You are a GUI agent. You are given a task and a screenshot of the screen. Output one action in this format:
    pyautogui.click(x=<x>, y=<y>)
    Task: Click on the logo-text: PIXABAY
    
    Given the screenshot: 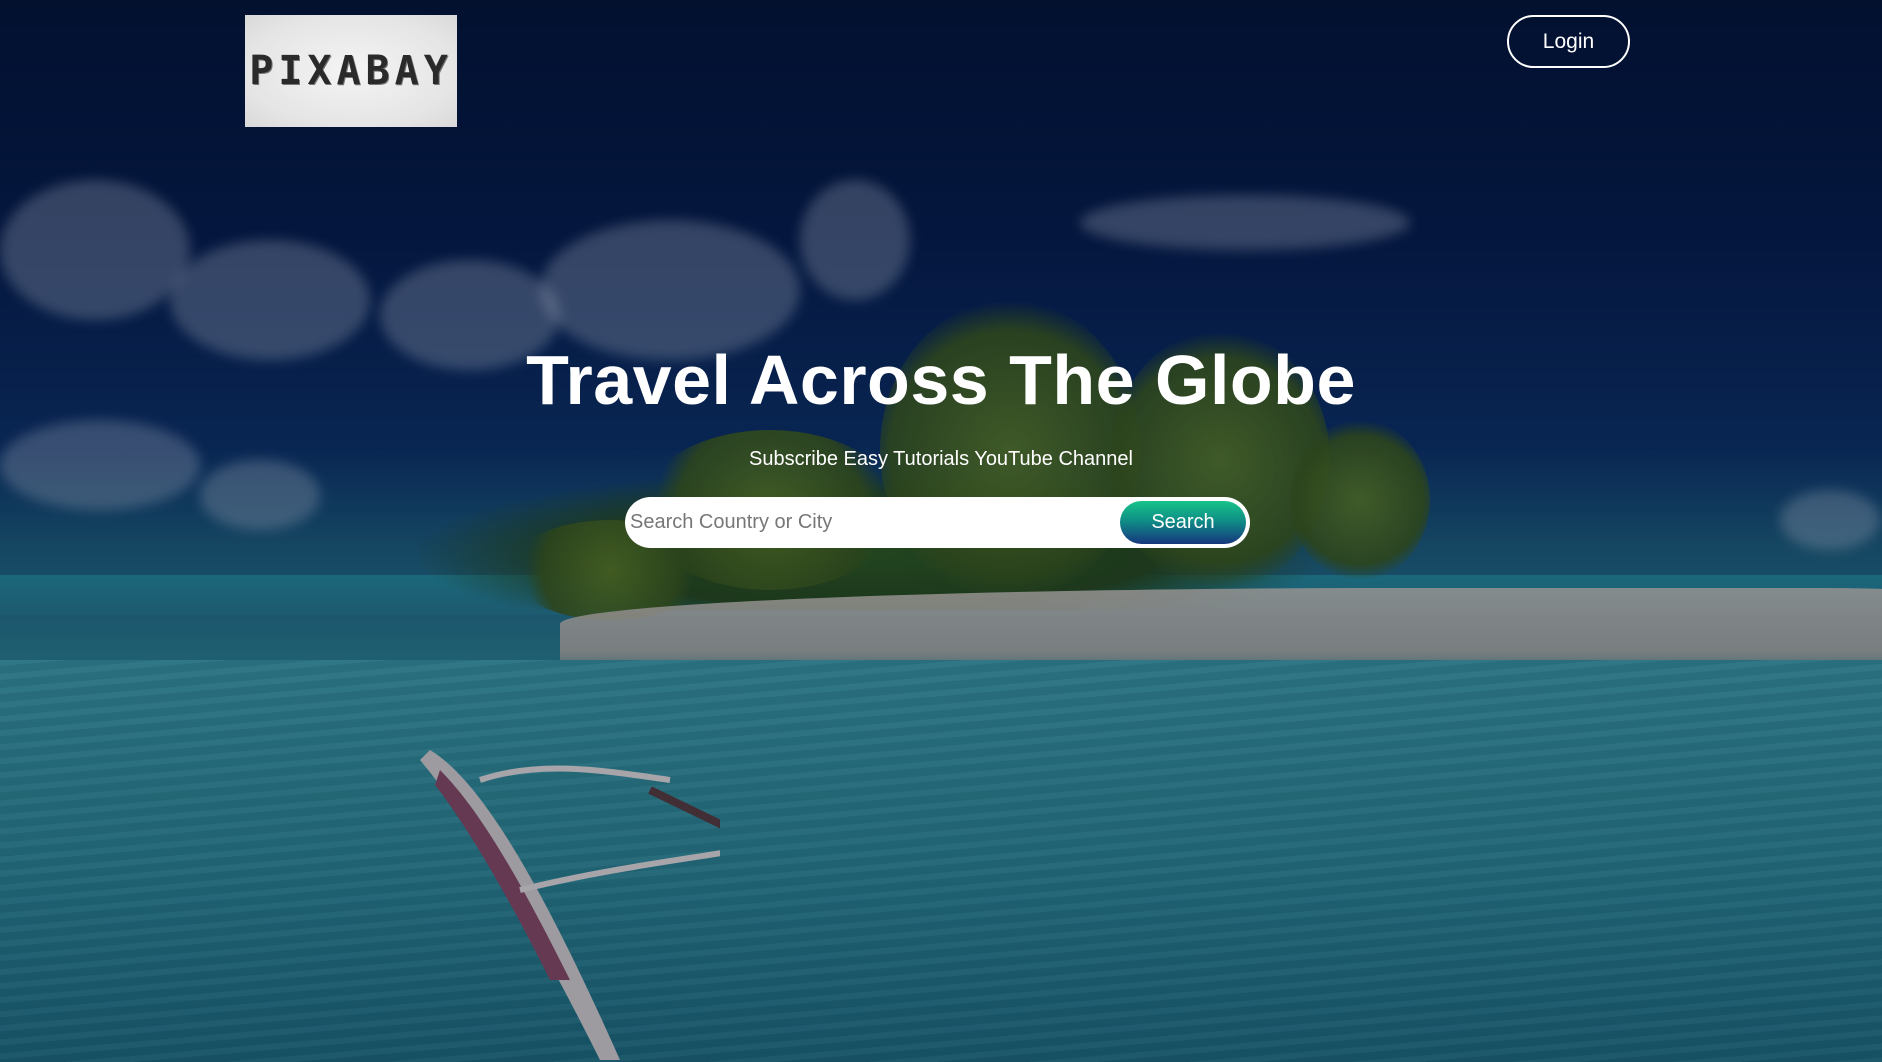 What is the action you would take?
    pyautogui.click(x=351, y=71)
    